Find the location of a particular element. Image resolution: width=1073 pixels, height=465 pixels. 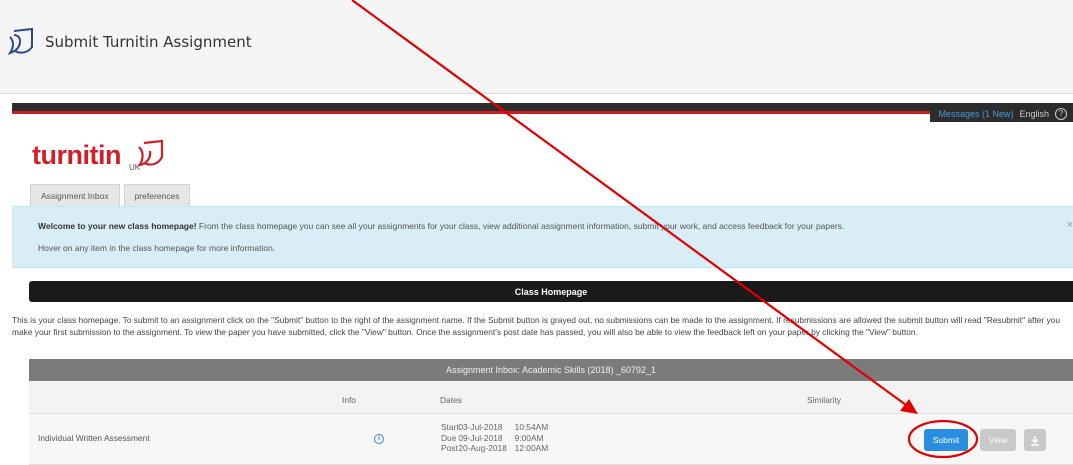

date-start: Start 03-Jul-2018 10:54AM is located at coordinates (494, 427).